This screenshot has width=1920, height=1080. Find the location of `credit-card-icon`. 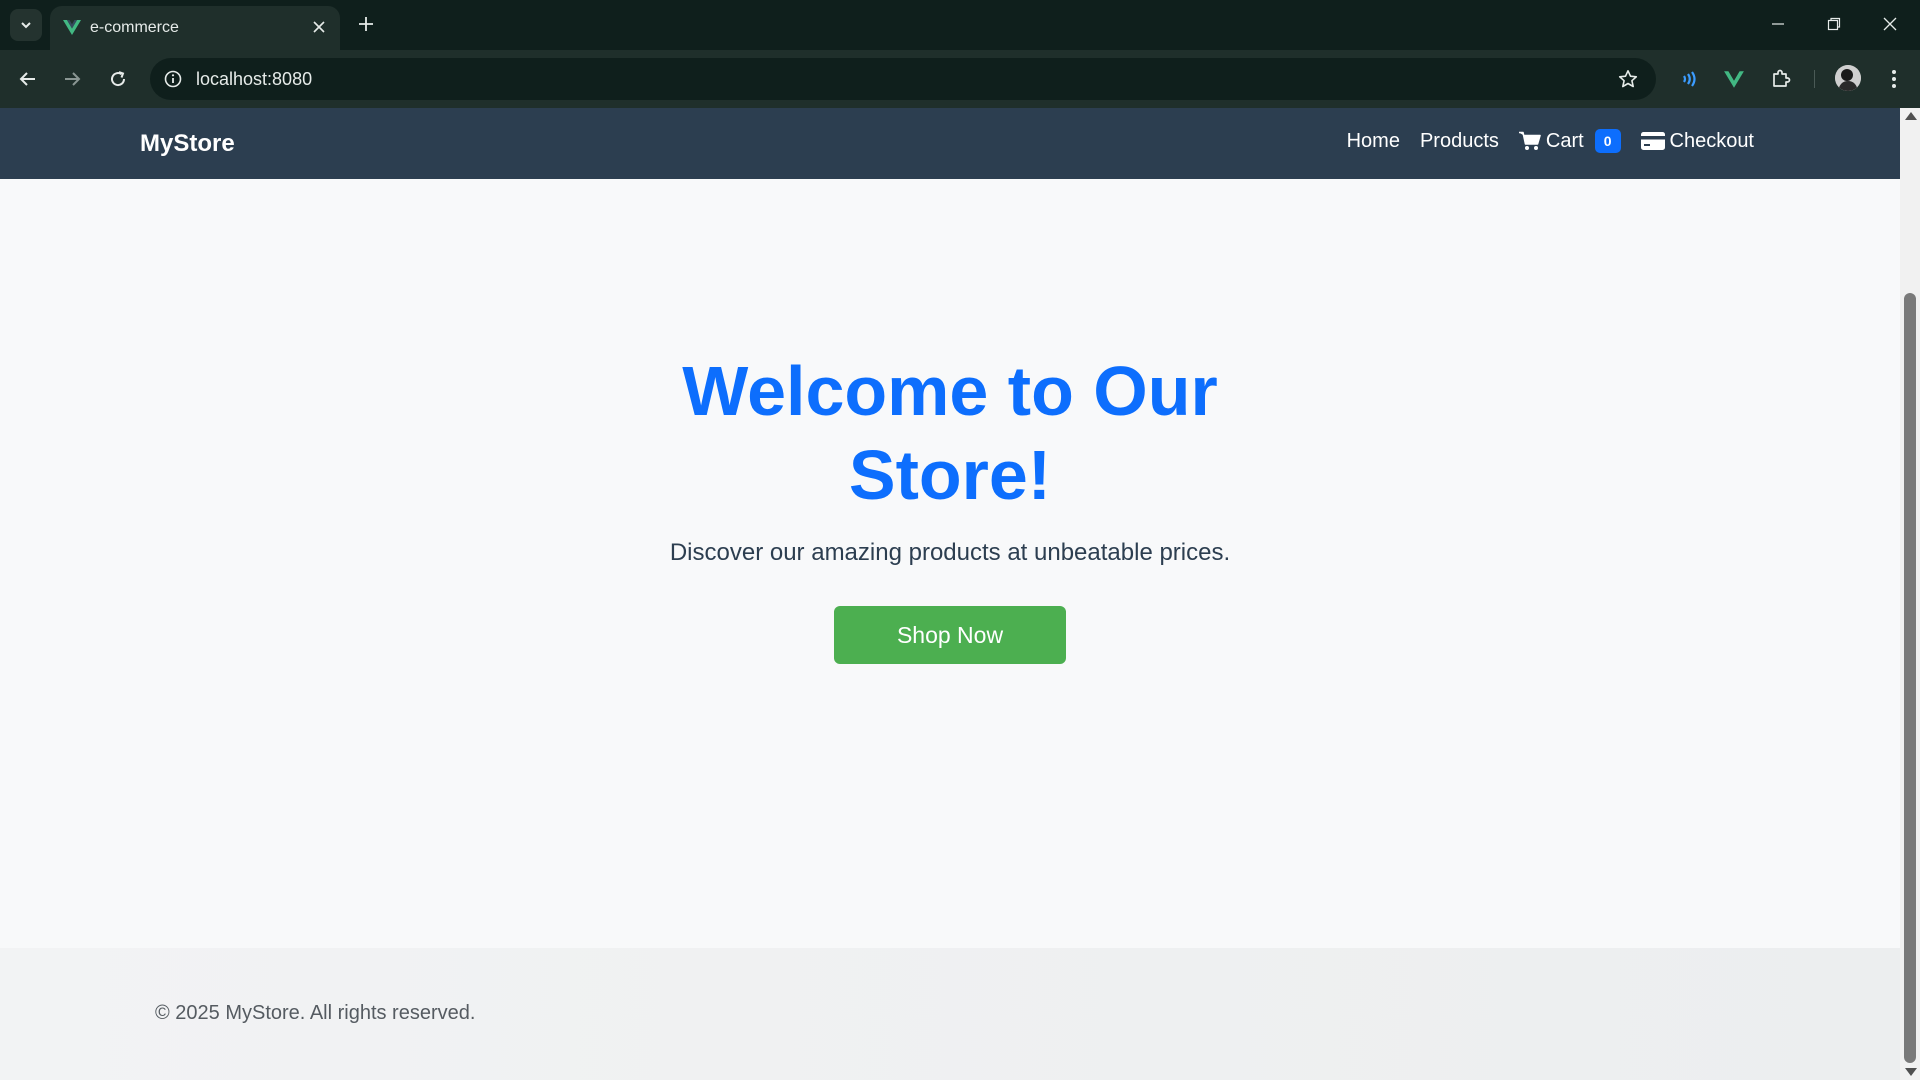

credit-card-icon is located at coordinates (1652, 141).